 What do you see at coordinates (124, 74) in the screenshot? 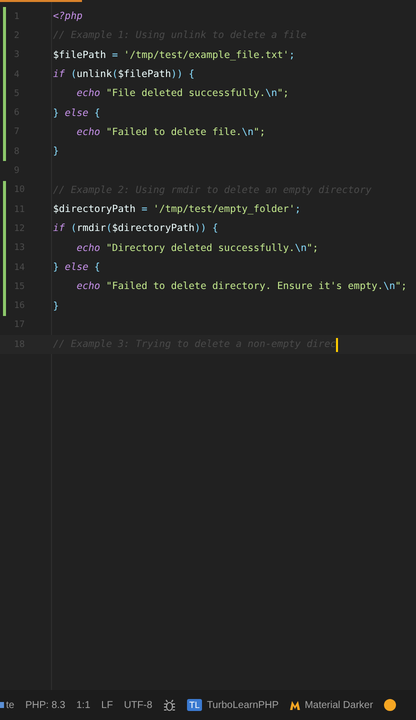
I see `code-line: if (unlink($filePath)) {` at bounding box center [124, 74].